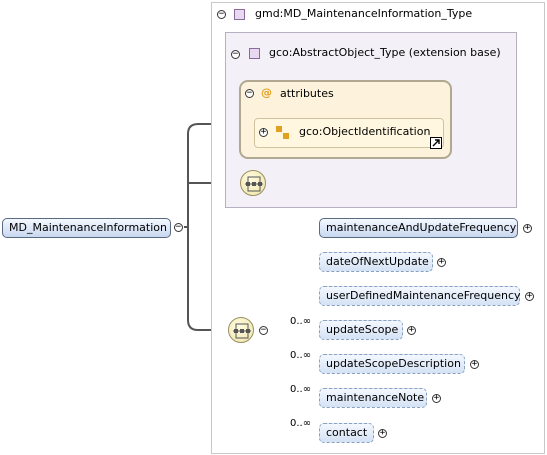 Image resolution: width=547 pixels, height=455 pixels. What do you see at coordinates (346, 433) in the screenshot?
I see `element-contact: contact` at bounding box center [346, 433].